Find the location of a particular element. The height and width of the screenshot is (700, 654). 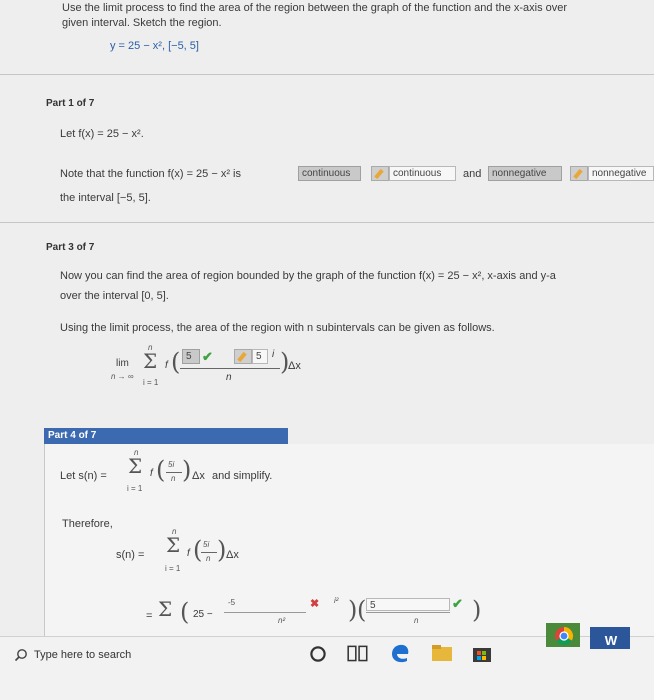

taskbar-search-box: Type here to search is located at coordinates (150, 655).